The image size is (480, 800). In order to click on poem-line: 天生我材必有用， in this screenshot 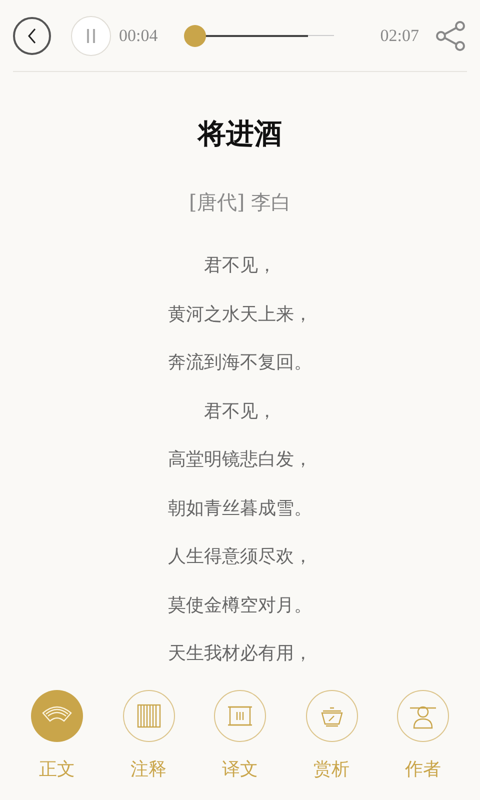, I will do `click(240, 654)`.